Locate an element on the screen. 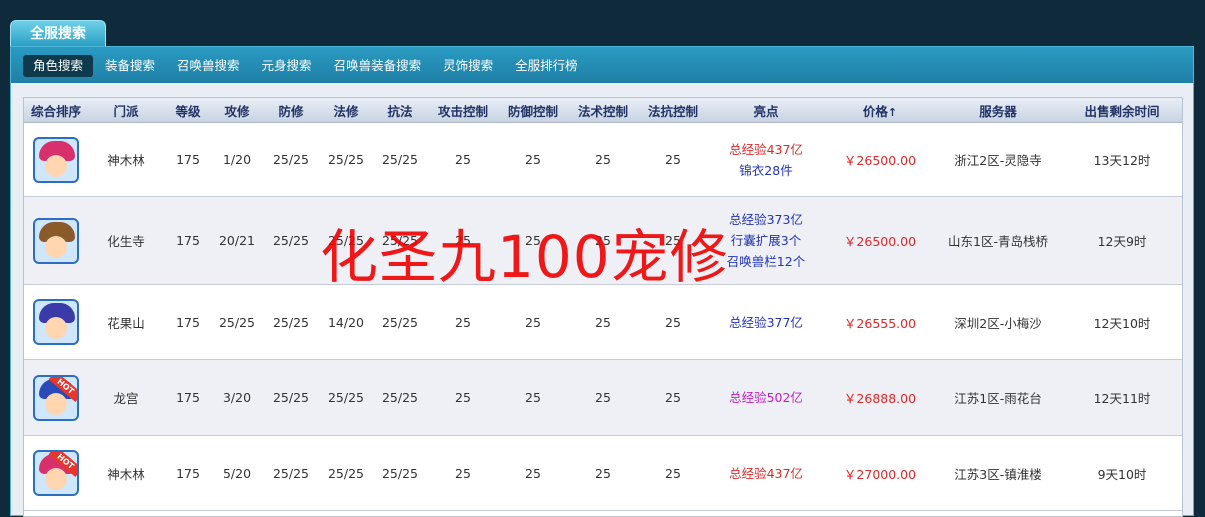 The width and height of the screenshot is (1205, 517). cell-school: 神木林 is located at coordinates (126, 473).